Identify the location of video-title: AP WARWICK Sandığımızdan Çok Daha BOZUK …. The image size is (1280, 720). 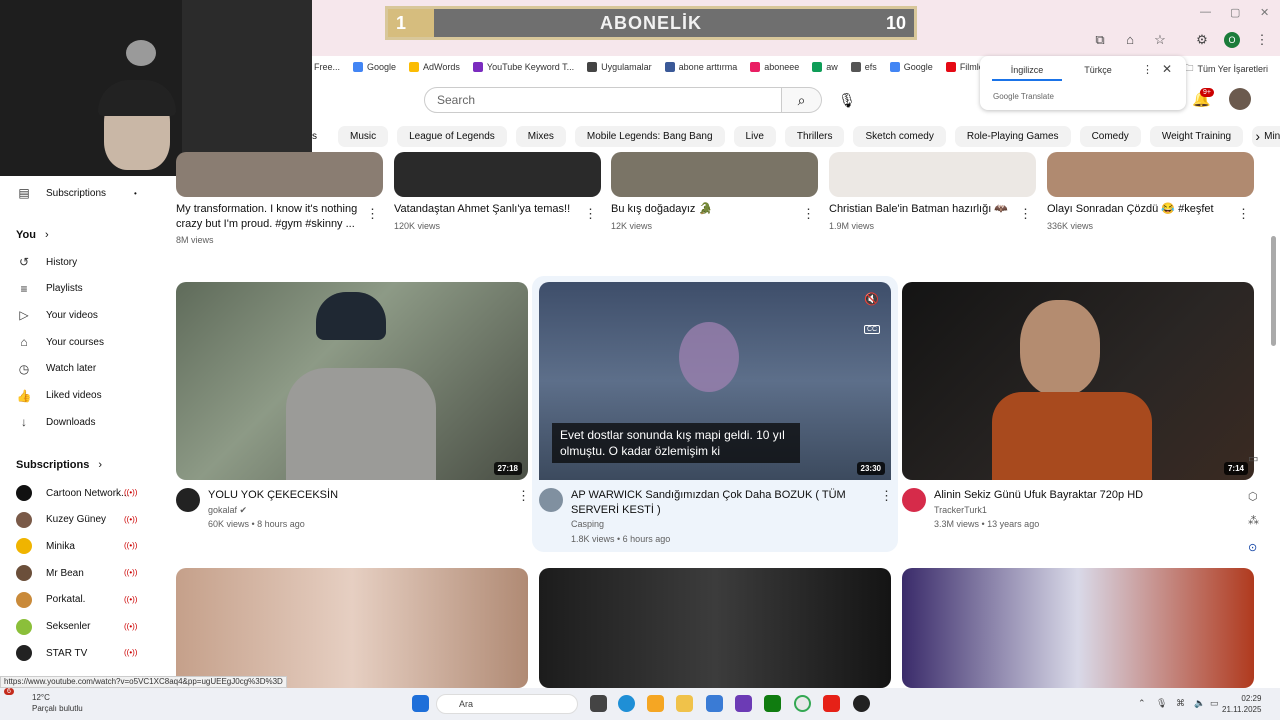
(723, 503).